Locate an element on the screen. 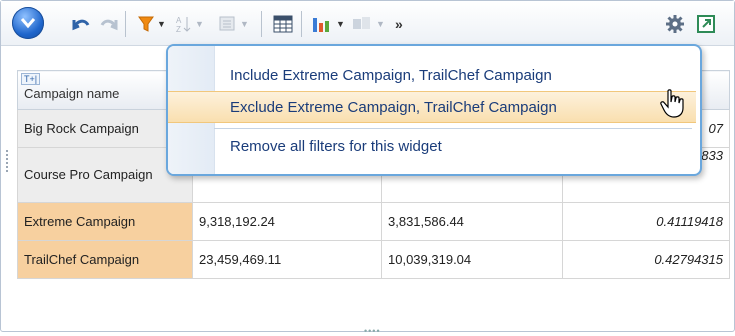 The height and width of the screenshot is (336, 735). filter-indicator-icon: T+| is located at coordinates (31, 79).